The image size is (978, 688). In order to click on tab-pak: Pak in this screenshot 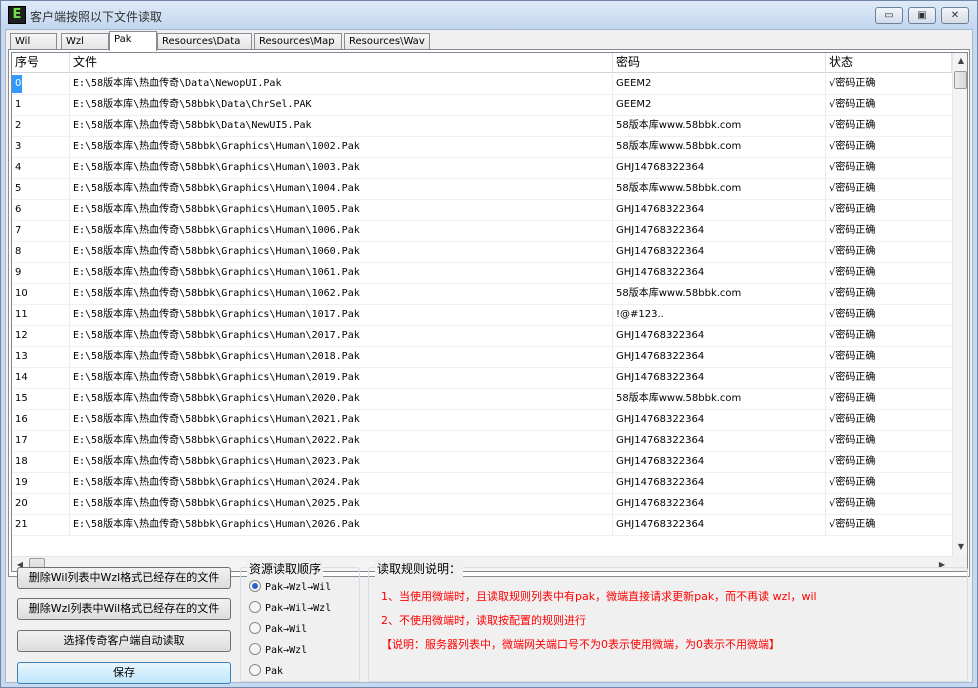, I will do `click(133, 41)`.